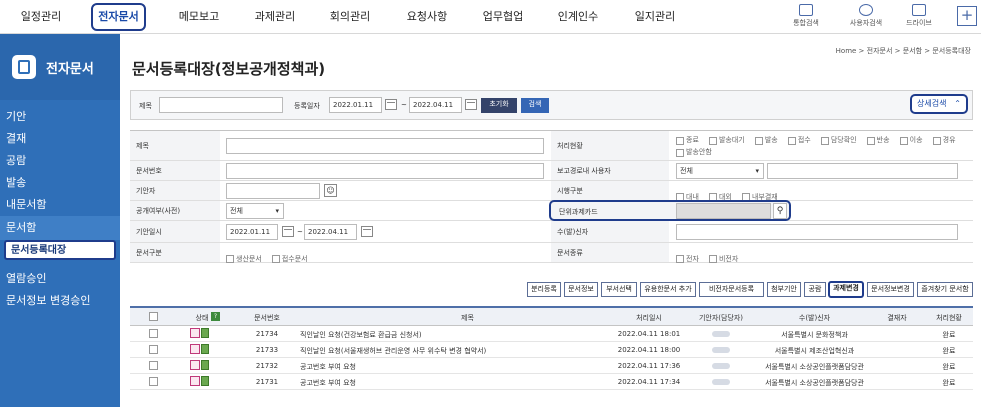 This screenshot has width=981, height=407. Describe the element at coordinates (668, 289) in the screenshot. I see `add-useful-doc-button: 유용한문서 추가` at that location.